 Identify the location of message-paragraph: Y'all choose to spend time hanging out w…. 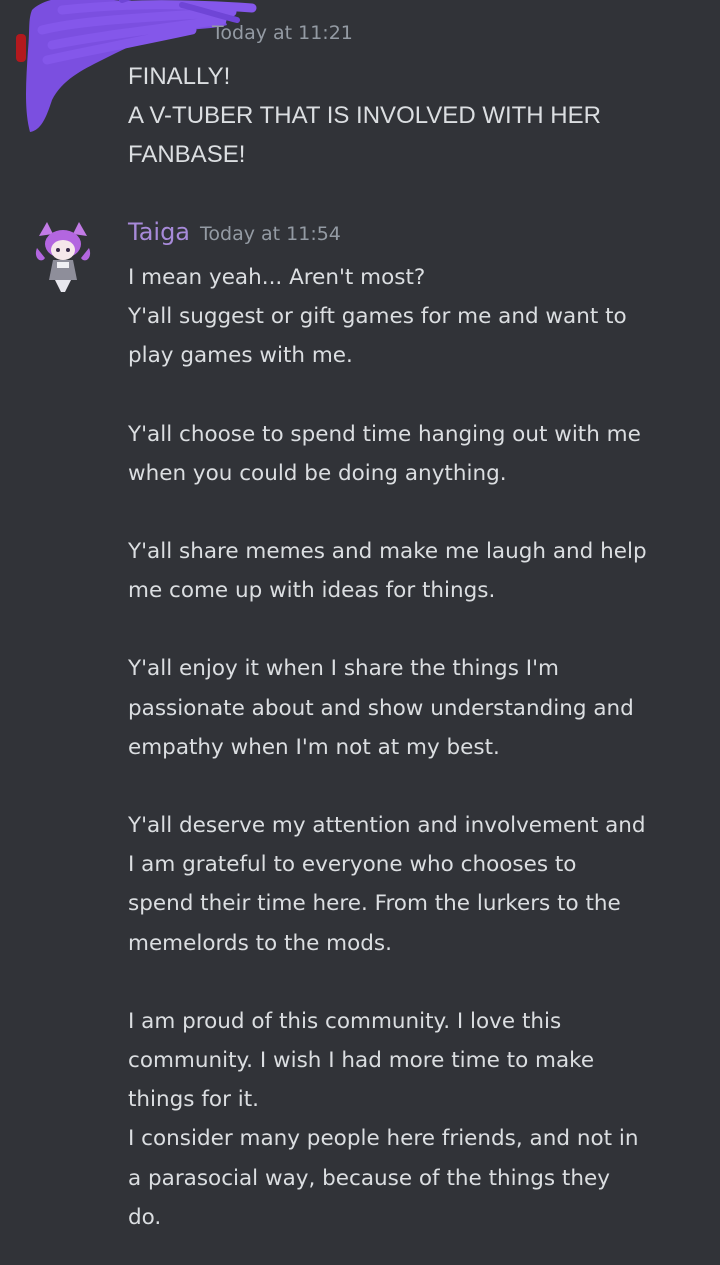
(418, 454).